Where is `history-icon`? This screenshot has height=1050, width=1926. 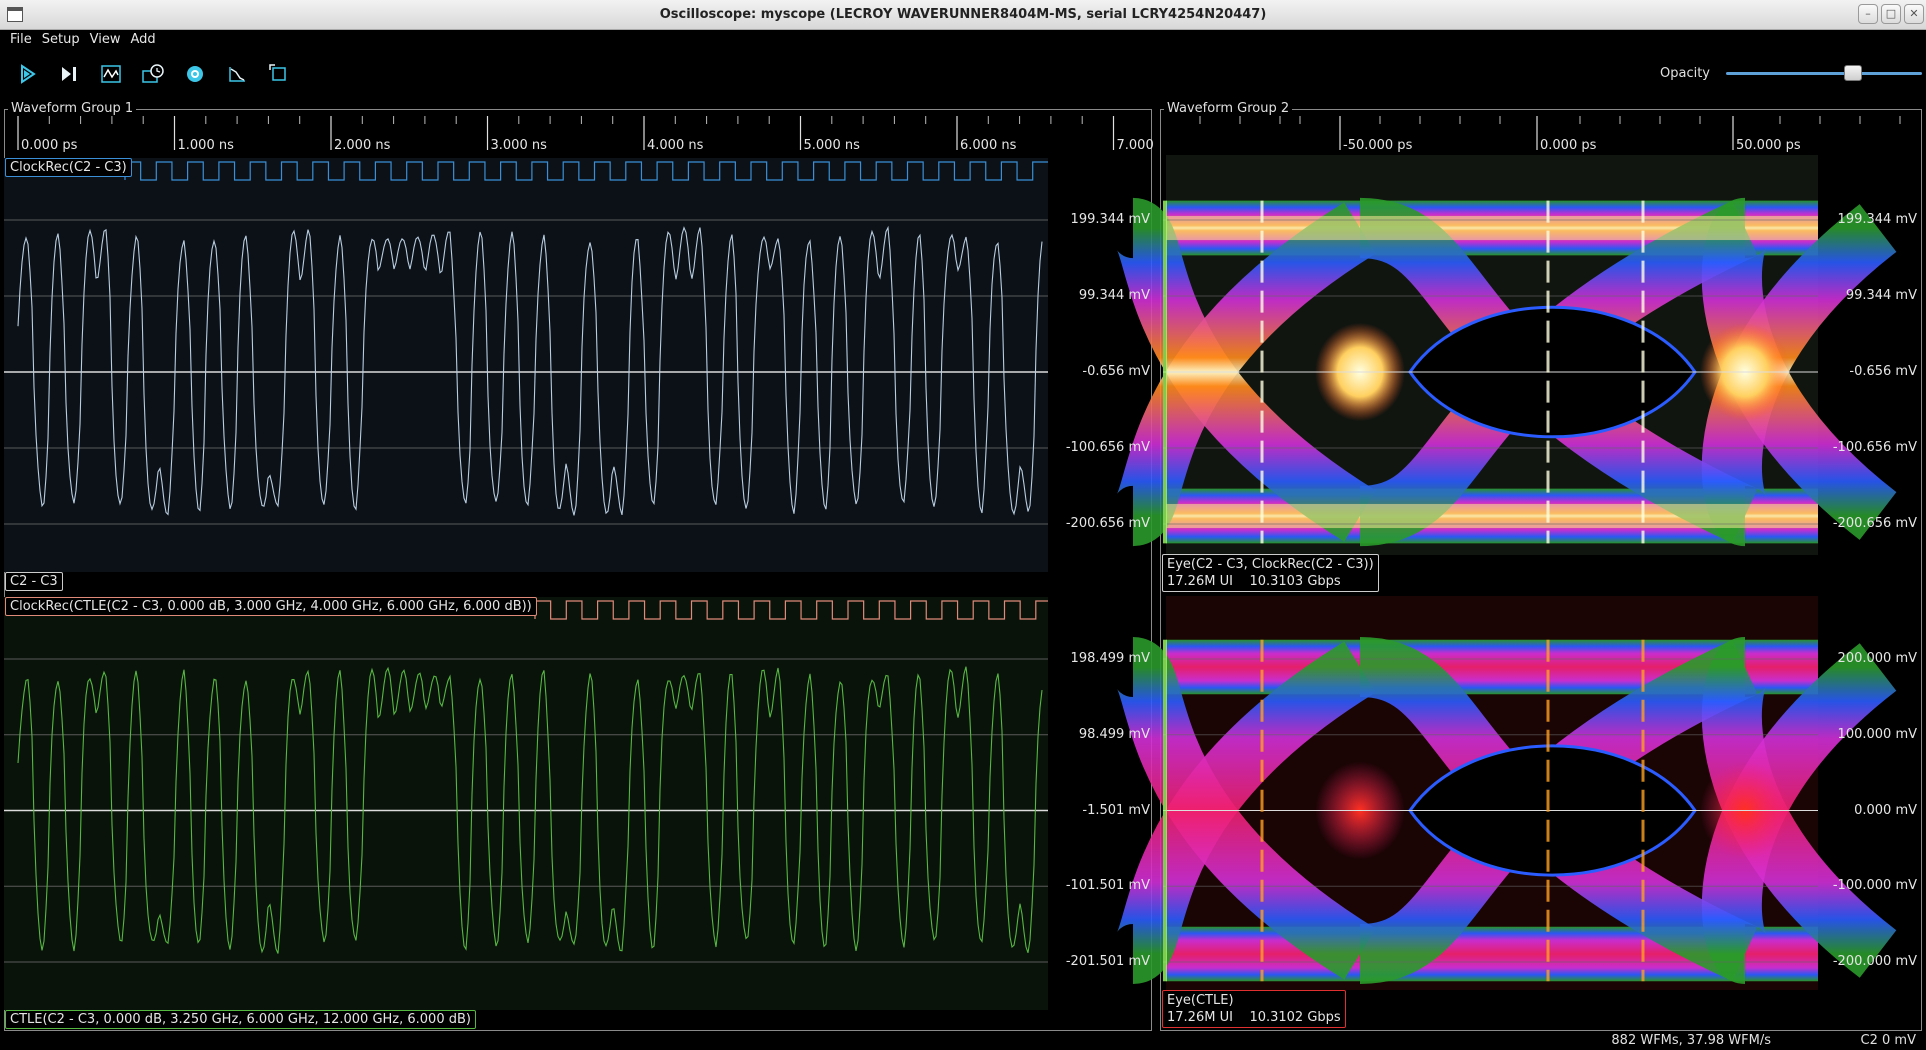 history-icon is located at coordinates (153, 73).